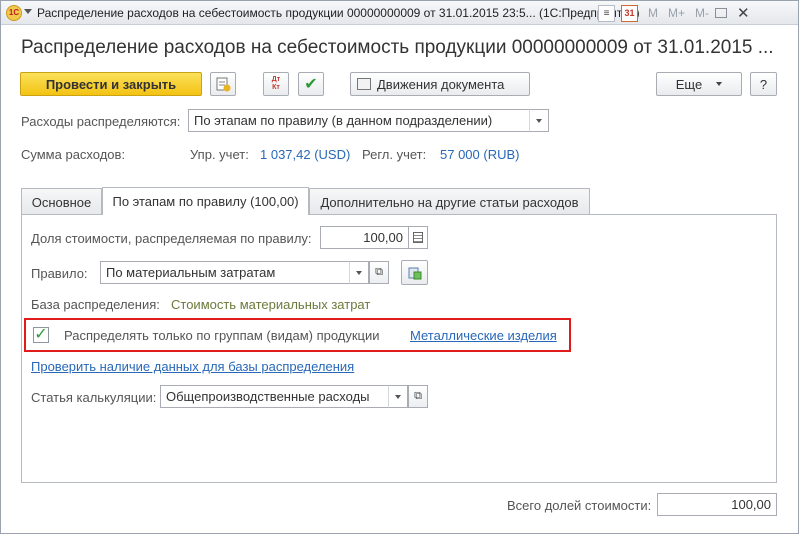 Image resolution: width=799 pixels, height=534 pixels. Describe the element at coordinates (719, 84) in the screenshot. I see `chevron-down-icon` at that location.